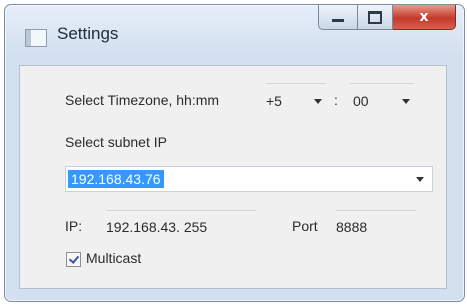 The height and width of the screenshot is (306, 467). Describe the element at coordinates (74, 226) in the screenshot. I see `ip-label: IP:` at that location.